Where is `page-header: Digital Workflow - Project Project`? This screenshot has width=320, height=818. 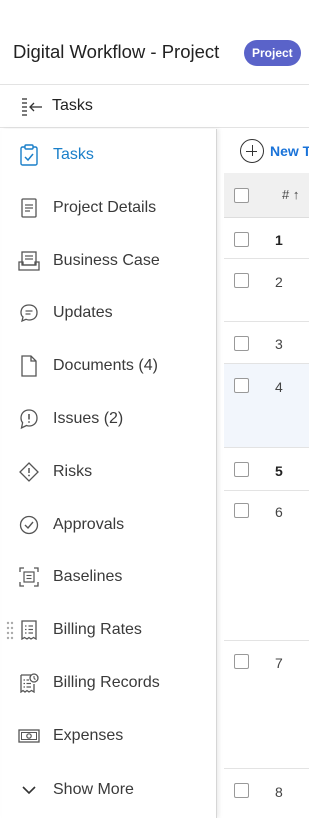 page-header: Digital Workflow - Project Project is located at coordinates (154, 42).